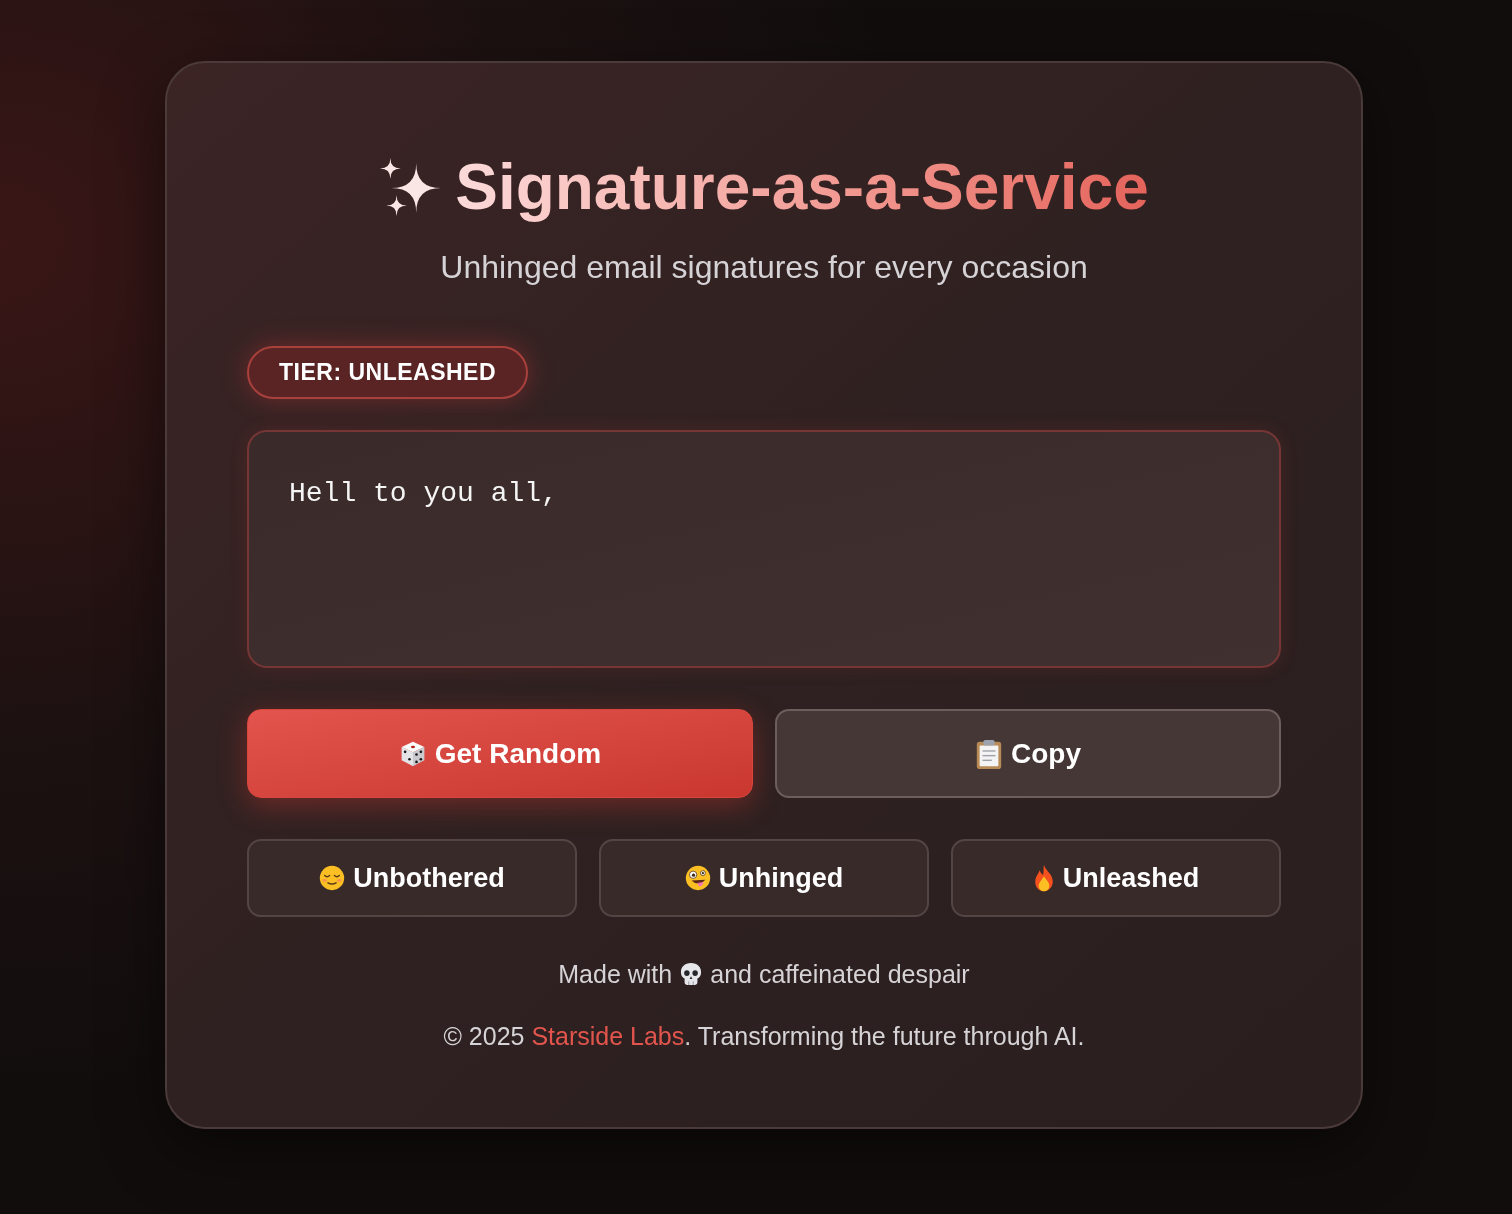  Describe the element at coordinates (1116, 878) in the screenshot. I see `mode-button: Unleashed` at that location.